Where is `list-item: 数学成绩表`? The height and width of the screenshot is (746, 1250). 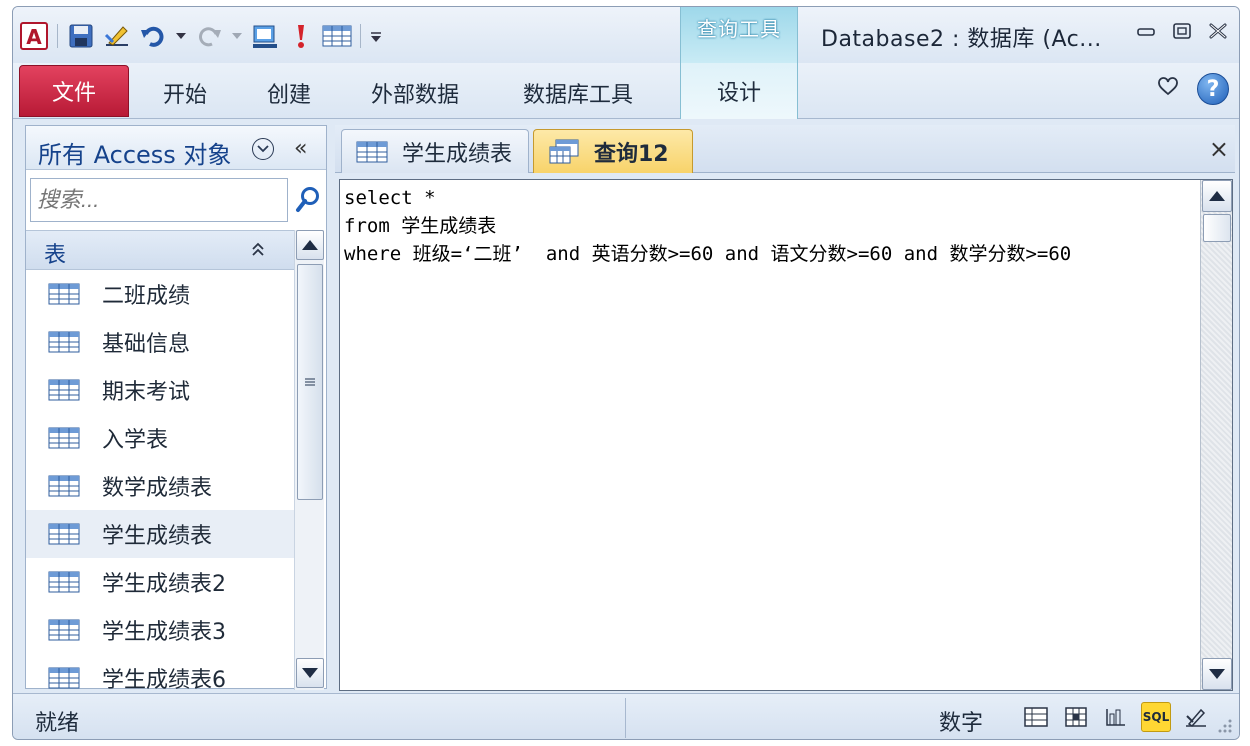 list-item: 数学成绩表 is located at coordinates (160, 486).